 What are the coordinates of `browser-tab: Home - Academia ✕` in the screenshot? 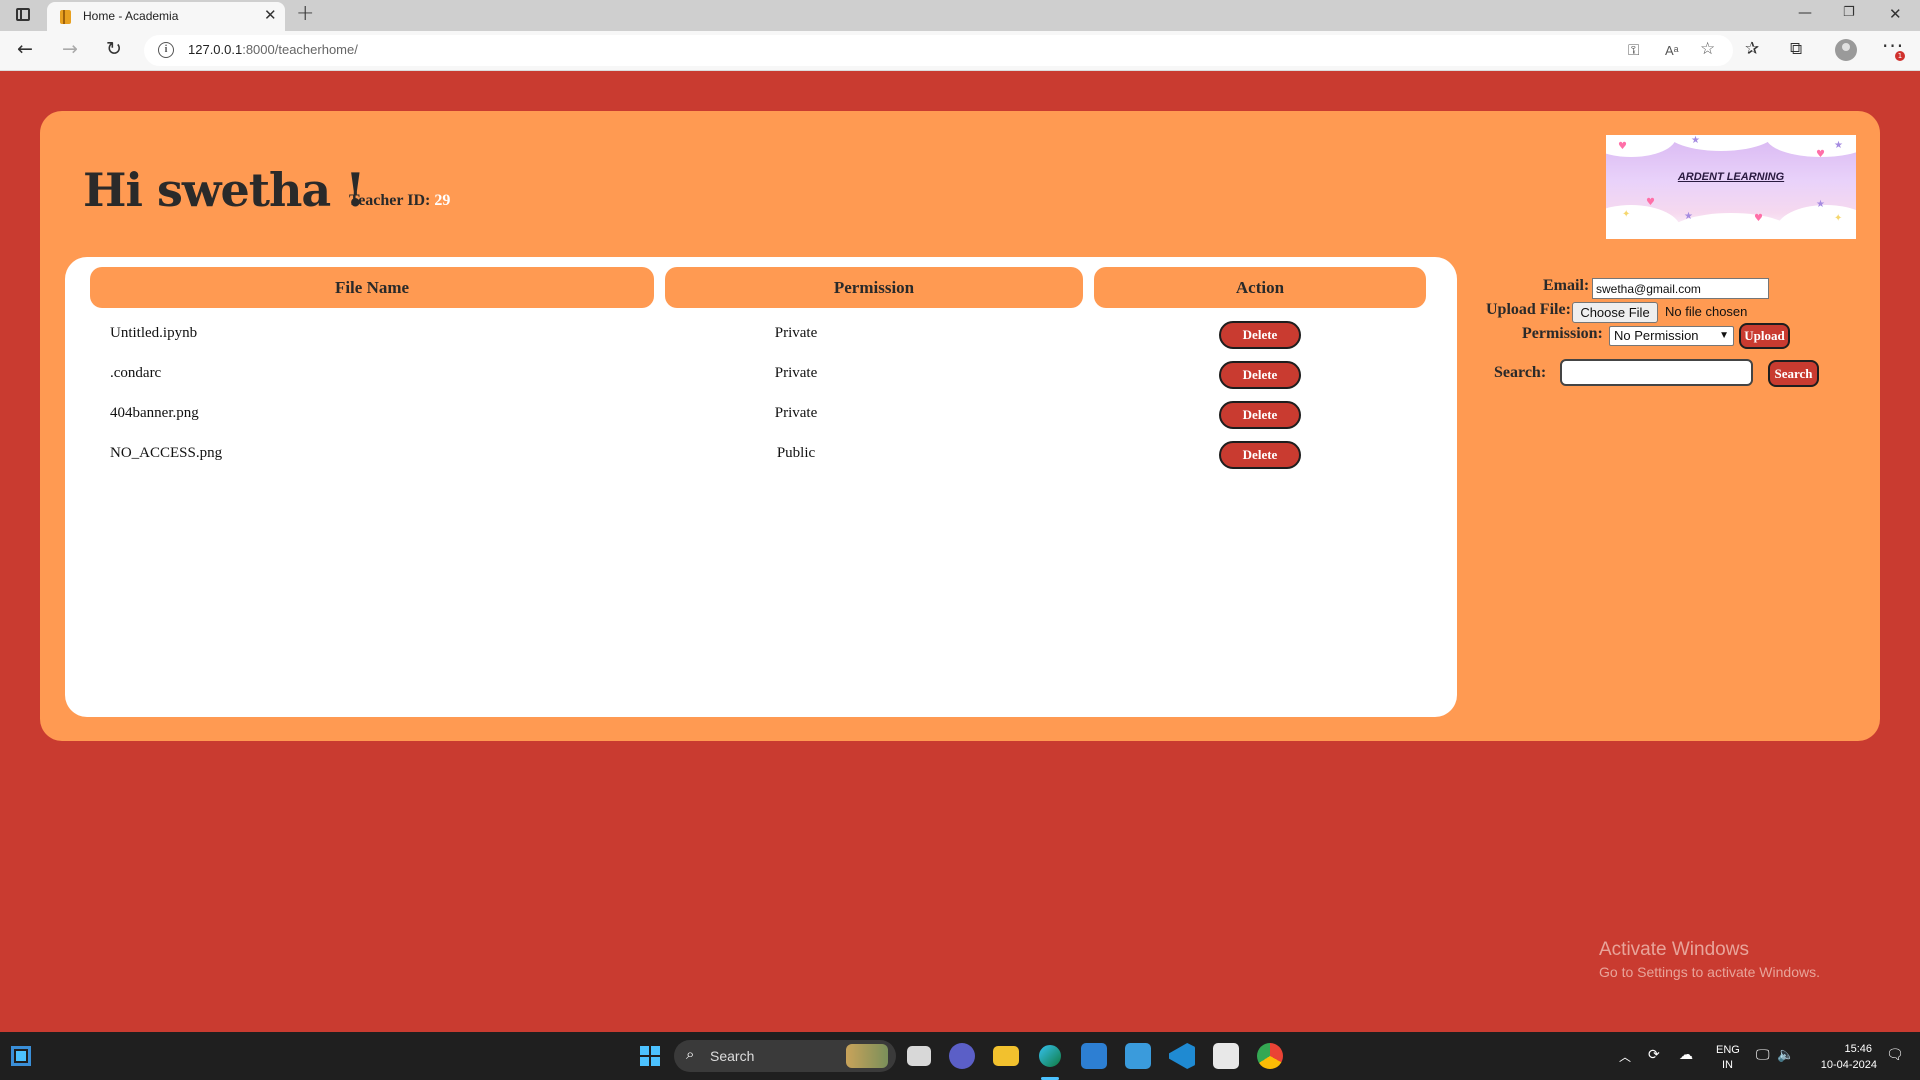 It's located at (166, 16).